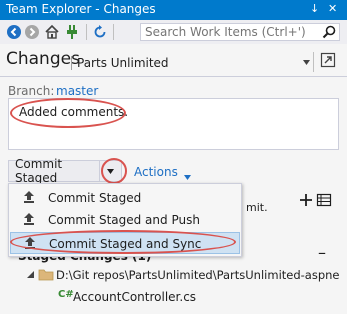 Image resolution: width=347 pixels, height=314 pixels. What do you see at coordinates (46, 276) in the screenshot?
I see `folder-icon` at bounding box center [46, 276].